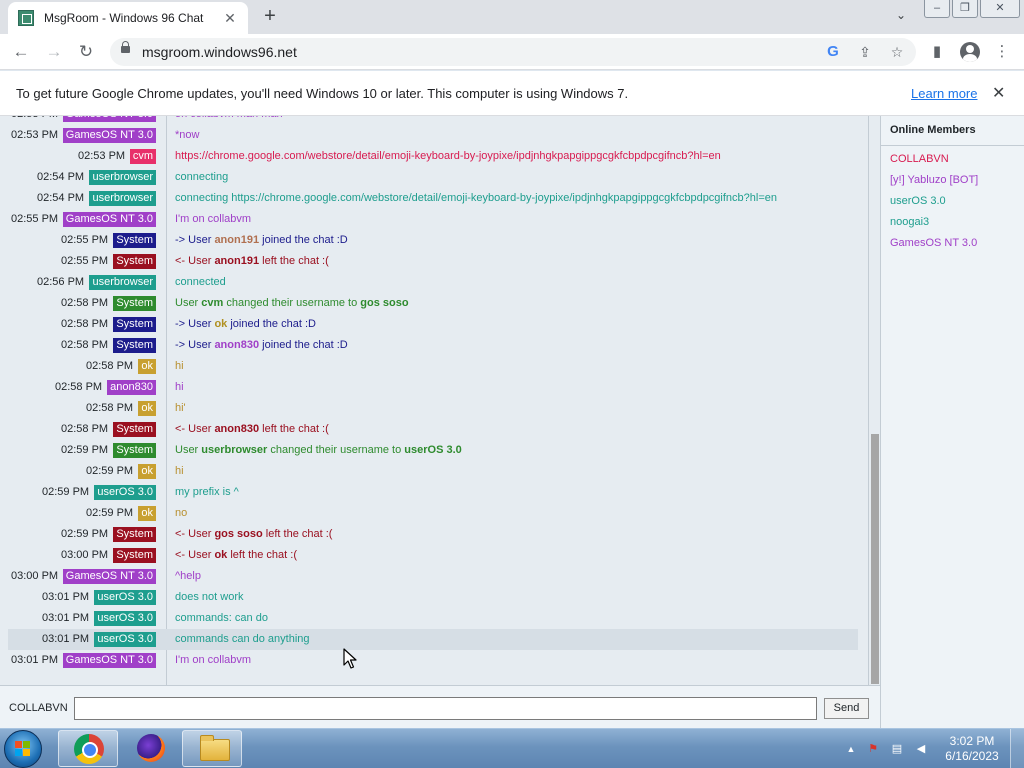  I want to click on message-text-fragment: <- User, so click(195, 429).